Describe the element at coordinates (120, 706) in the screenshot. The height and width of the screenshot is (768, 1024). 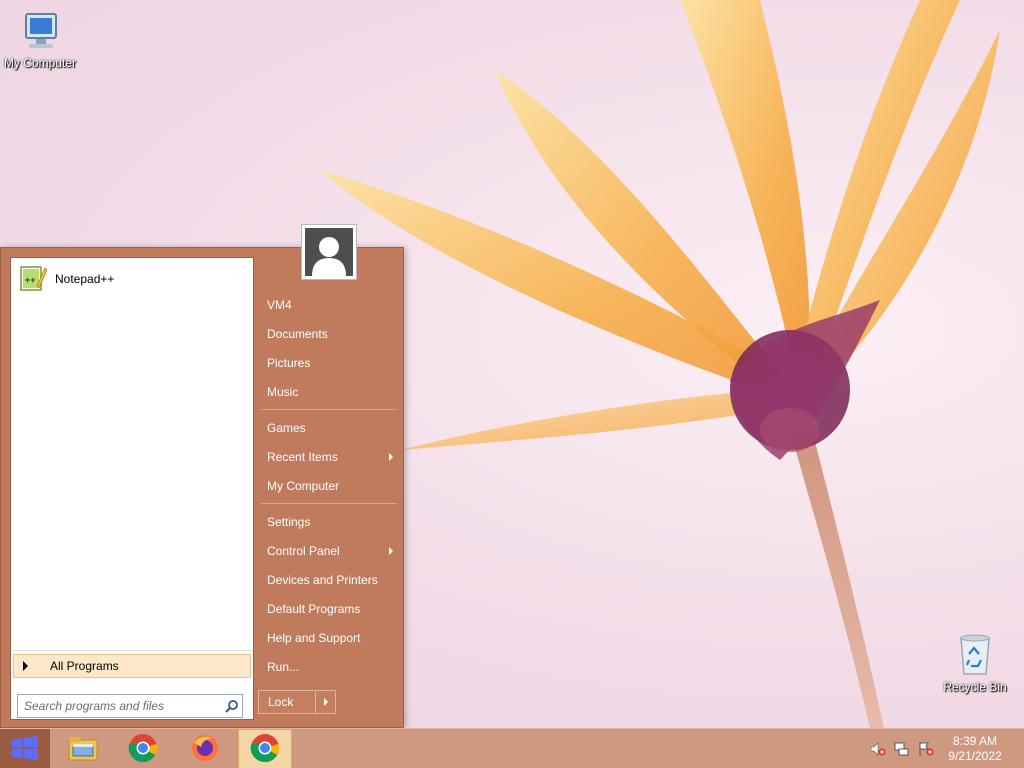
I see `search-input` at that location.